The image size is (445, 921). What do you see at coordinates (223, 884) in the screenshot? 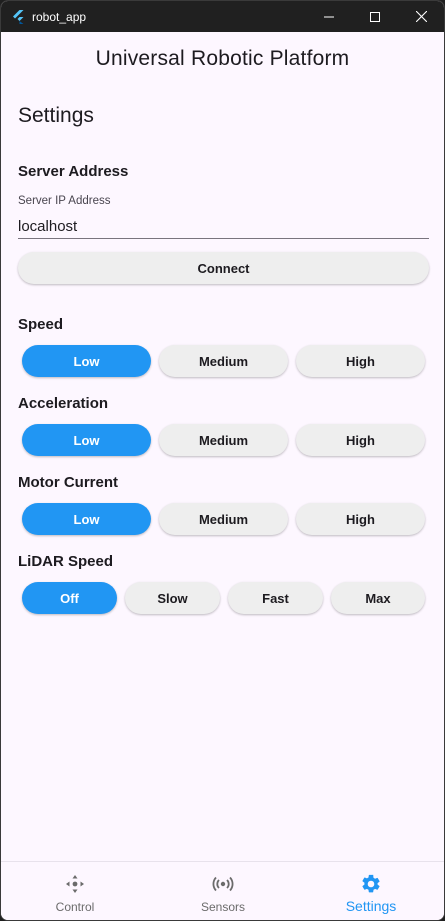
I see `sensors-icon` at bounding box center [223, 884].